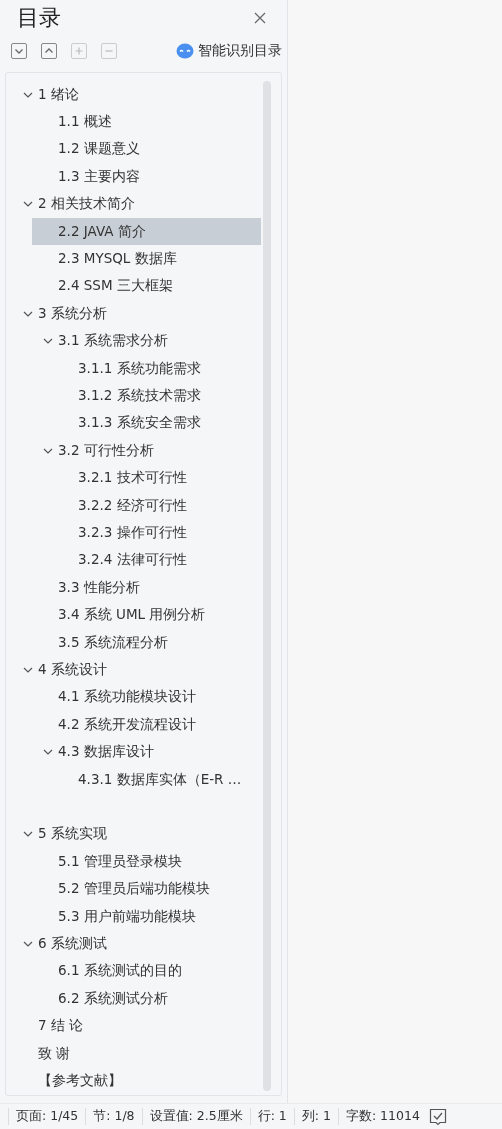 Image resolution: width=502 pixels, height=1129 pixels. I want to click on outline-item: 6 系统测试, so click(136, 944).